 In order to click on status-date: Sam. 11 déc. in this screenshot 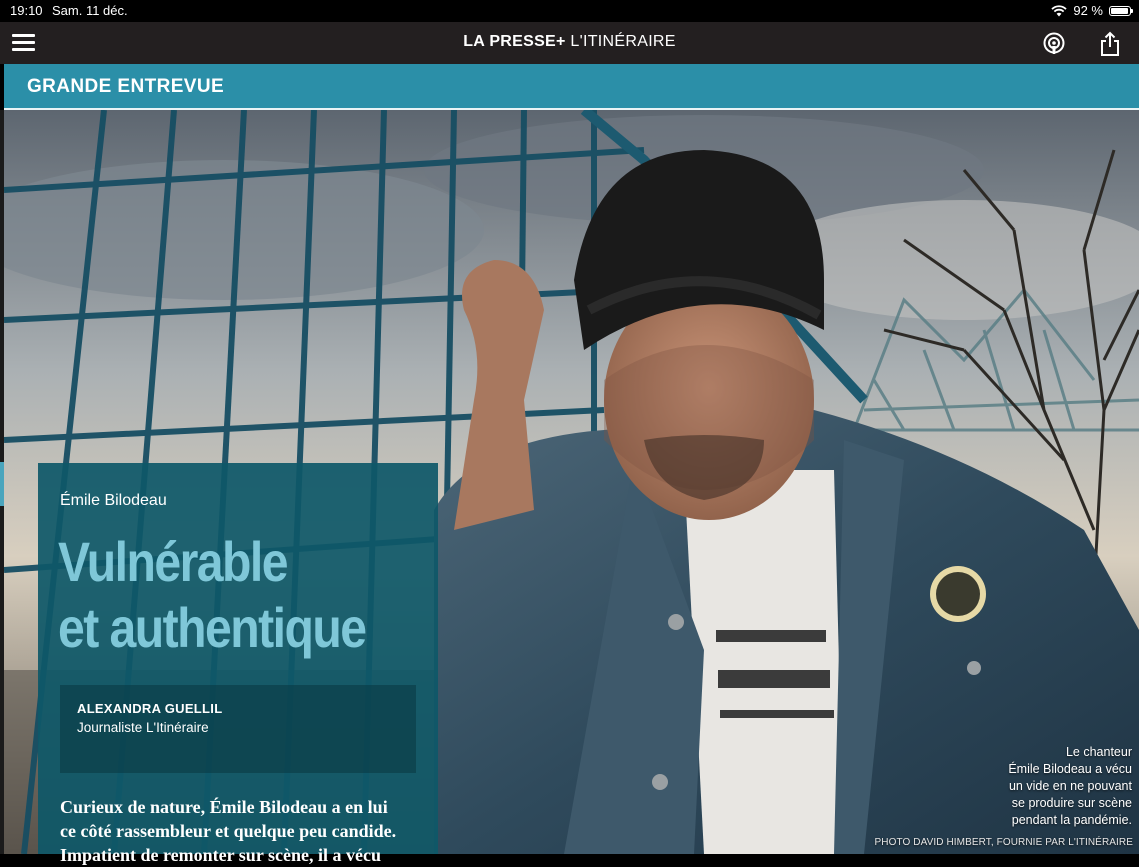, I will do `click(90, 10)`.